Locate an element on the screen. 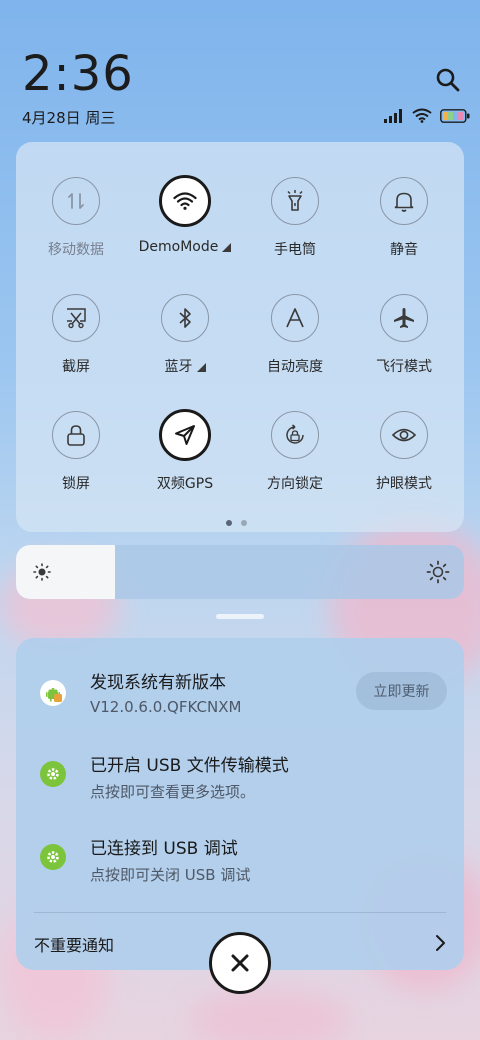  brightness-fill is located at coordinates (65, 572).